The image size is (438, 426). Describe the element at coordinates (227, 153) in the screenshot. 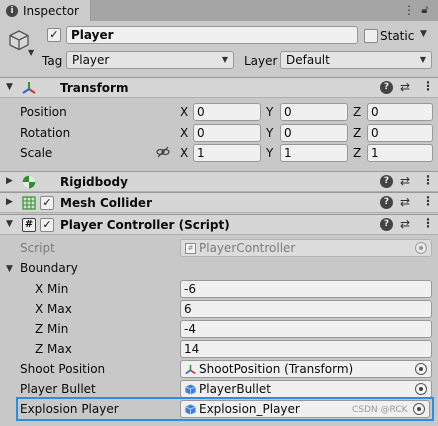

I see `scale-x-field: 1` at that location.